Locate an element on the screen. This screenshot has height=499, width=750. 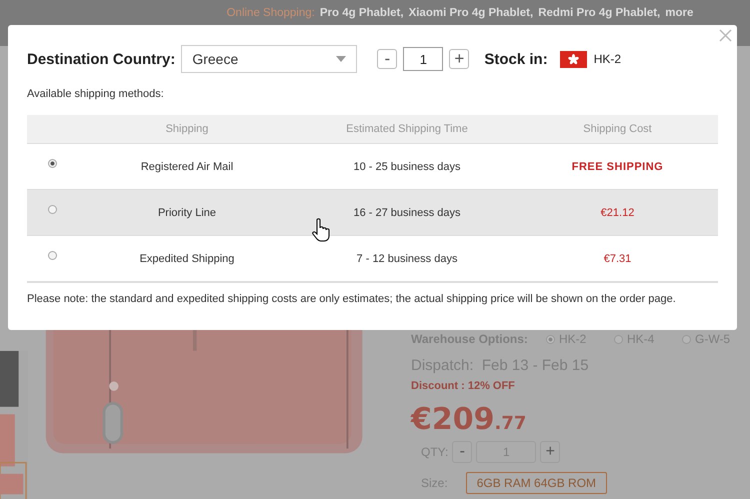
shipping-row: Priority Line 16 - 27 business days €21.12 is located at coordinates (372, 213).